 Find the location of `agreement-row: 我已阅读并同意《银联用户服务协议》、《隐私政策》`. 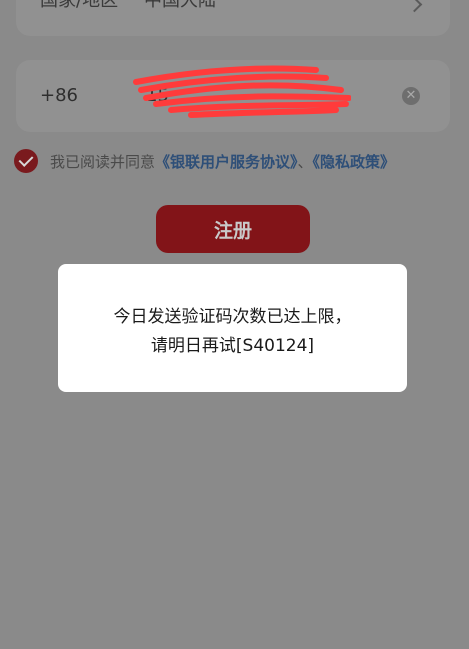

agreement-row: 我已阅读并同意《银联用户服务协议》、《隐私政策》 is located at coordinates (241, 161).